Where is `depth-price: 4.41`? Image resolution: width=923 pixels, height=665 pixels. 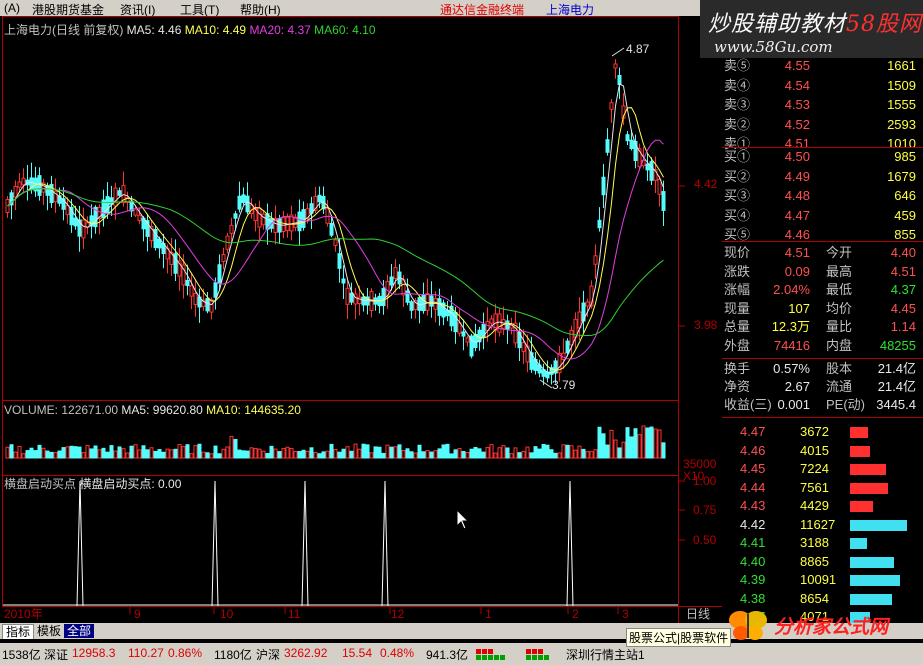
depth-price: 4.41 is located at coordinates (753, 542).